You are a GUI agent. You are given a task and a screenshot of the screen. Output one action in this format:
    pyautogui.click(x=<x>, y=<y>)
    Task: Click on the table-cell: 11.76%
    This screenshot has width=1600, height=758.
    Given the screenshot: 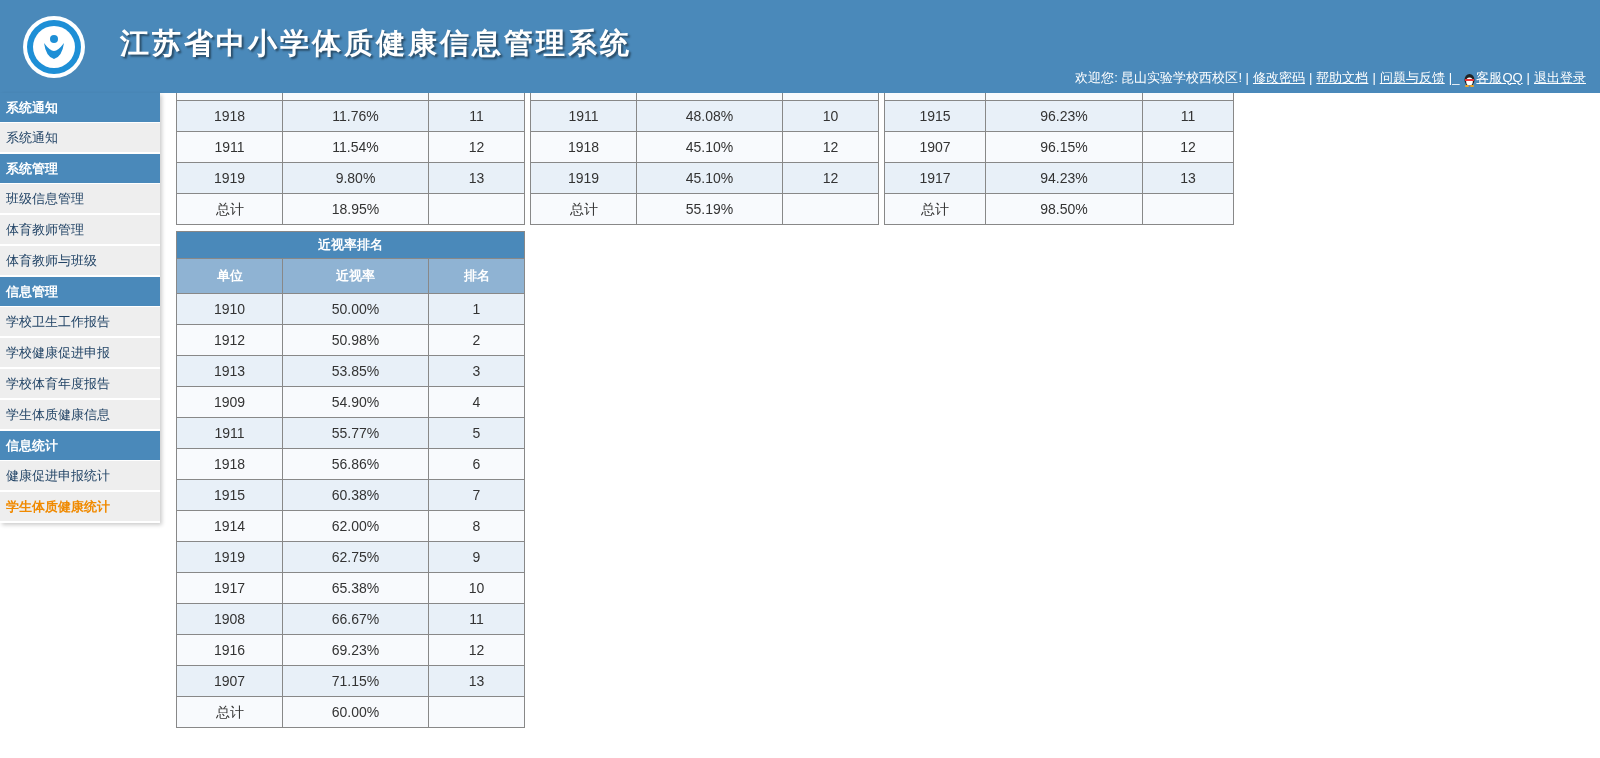 What is the action you would take?
    pyautogui.click(x=356, y=116)
    